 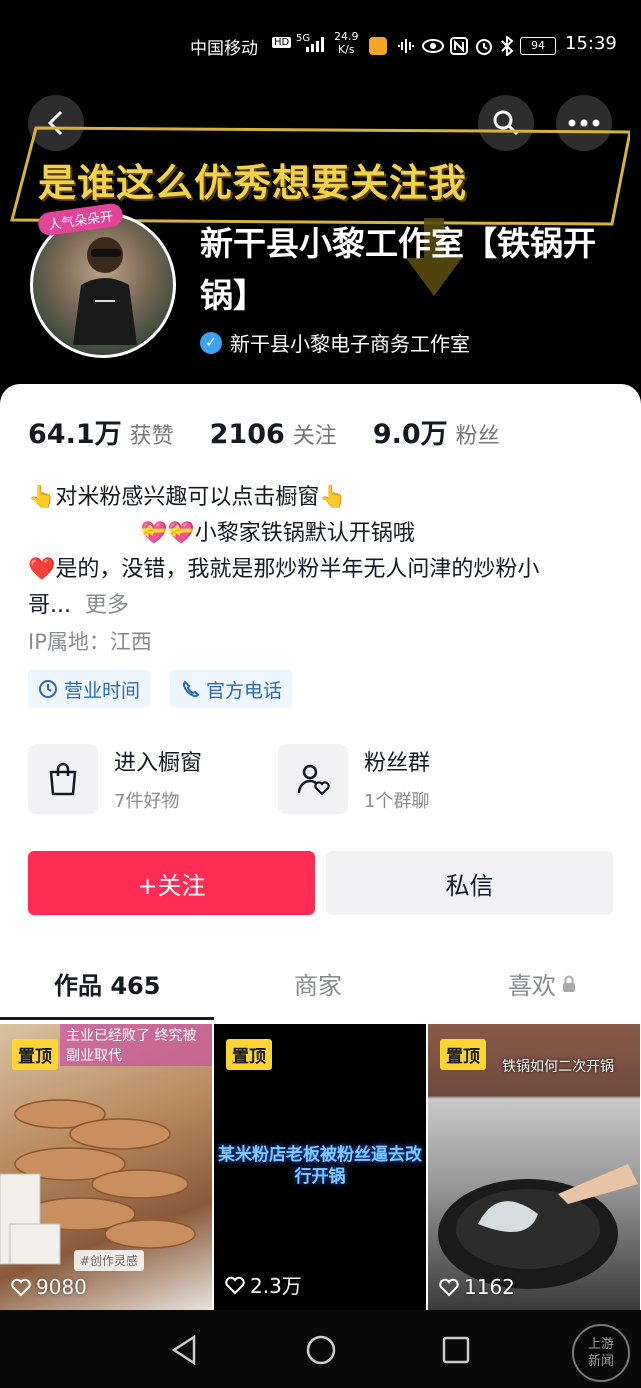 I want to click on watermark-text: 上游新闻, so click(x=600, y=1353).